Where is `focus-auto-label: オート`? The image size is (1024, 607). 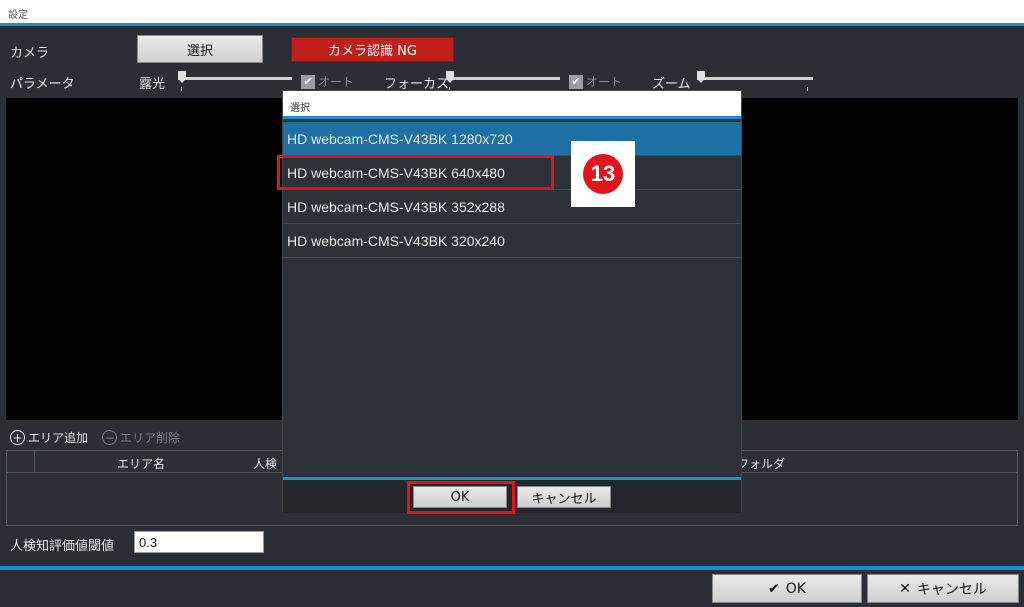
focus-auto-label: オート is located at coordinates (604, 82).